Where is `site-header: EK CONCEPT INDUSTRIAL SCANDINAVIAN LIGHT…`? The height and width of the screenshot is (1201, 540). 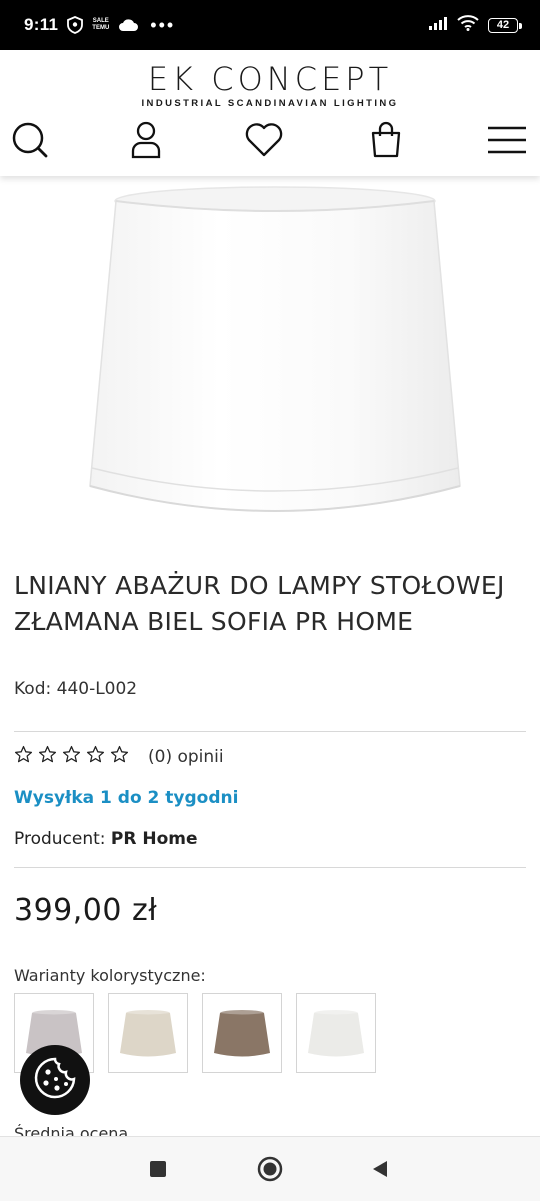
site-header: EK CONCEPT INDUSTRIAL SCANDINAVIAN LIGHT… is located at coordinates (270, 113).